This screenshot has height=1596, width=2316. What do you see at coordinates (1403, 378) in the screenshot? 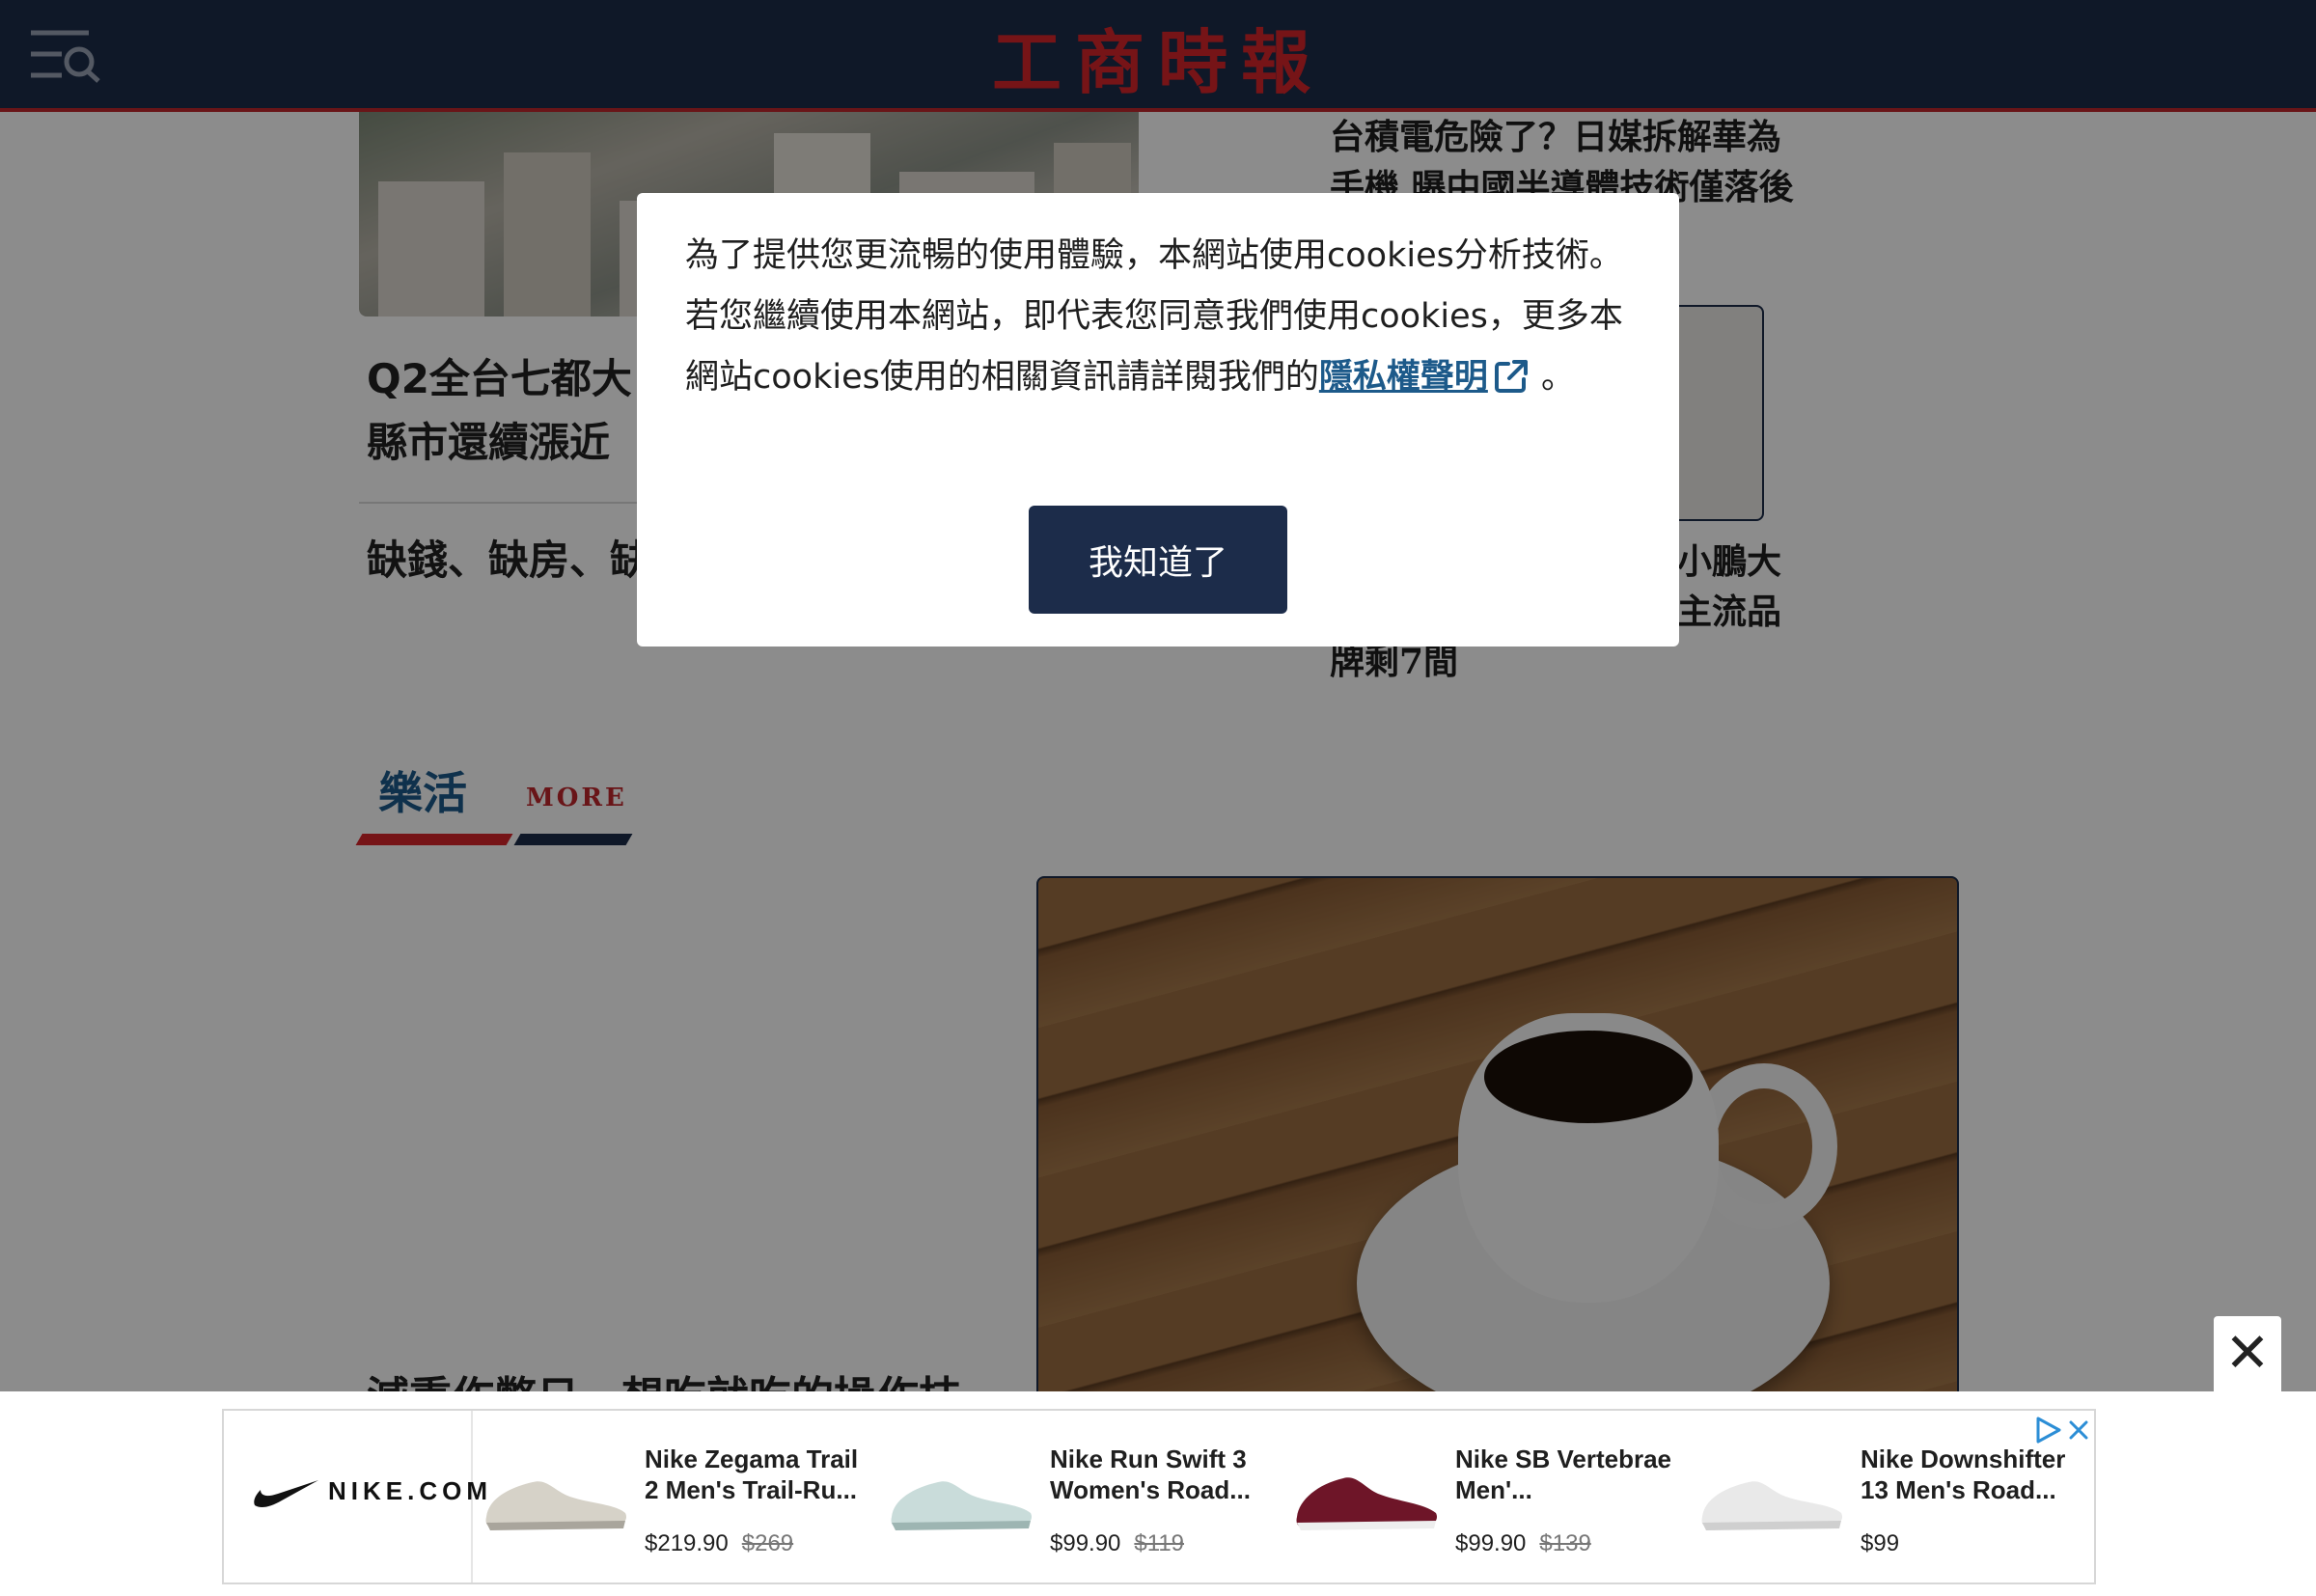
I see `privacy-policy-link: 隱私權聲明` at bounding box center [1403, 378].